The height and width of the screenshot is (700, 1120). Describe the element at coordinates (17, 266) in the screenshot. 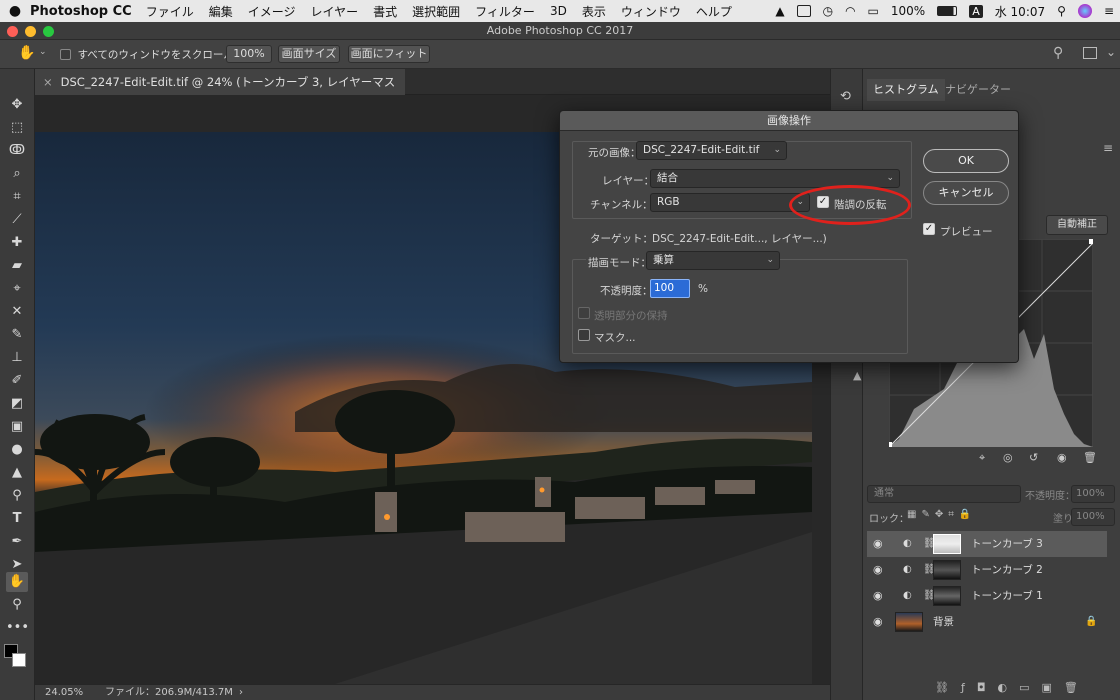

I see `brush-tool-icon: ▰` at that location.